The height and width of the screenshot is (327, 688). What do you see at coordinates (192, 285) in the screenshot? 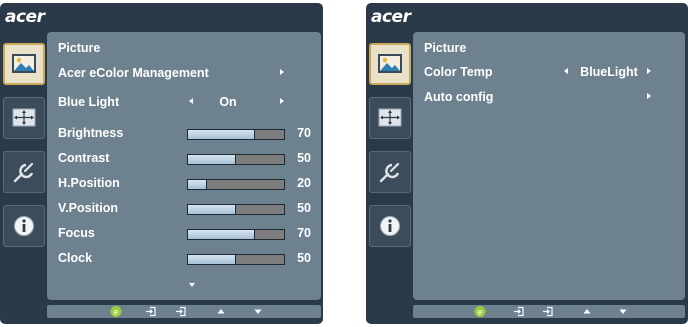
I see `scroll-down-indicator-icon` at bounding box center [192, 285].